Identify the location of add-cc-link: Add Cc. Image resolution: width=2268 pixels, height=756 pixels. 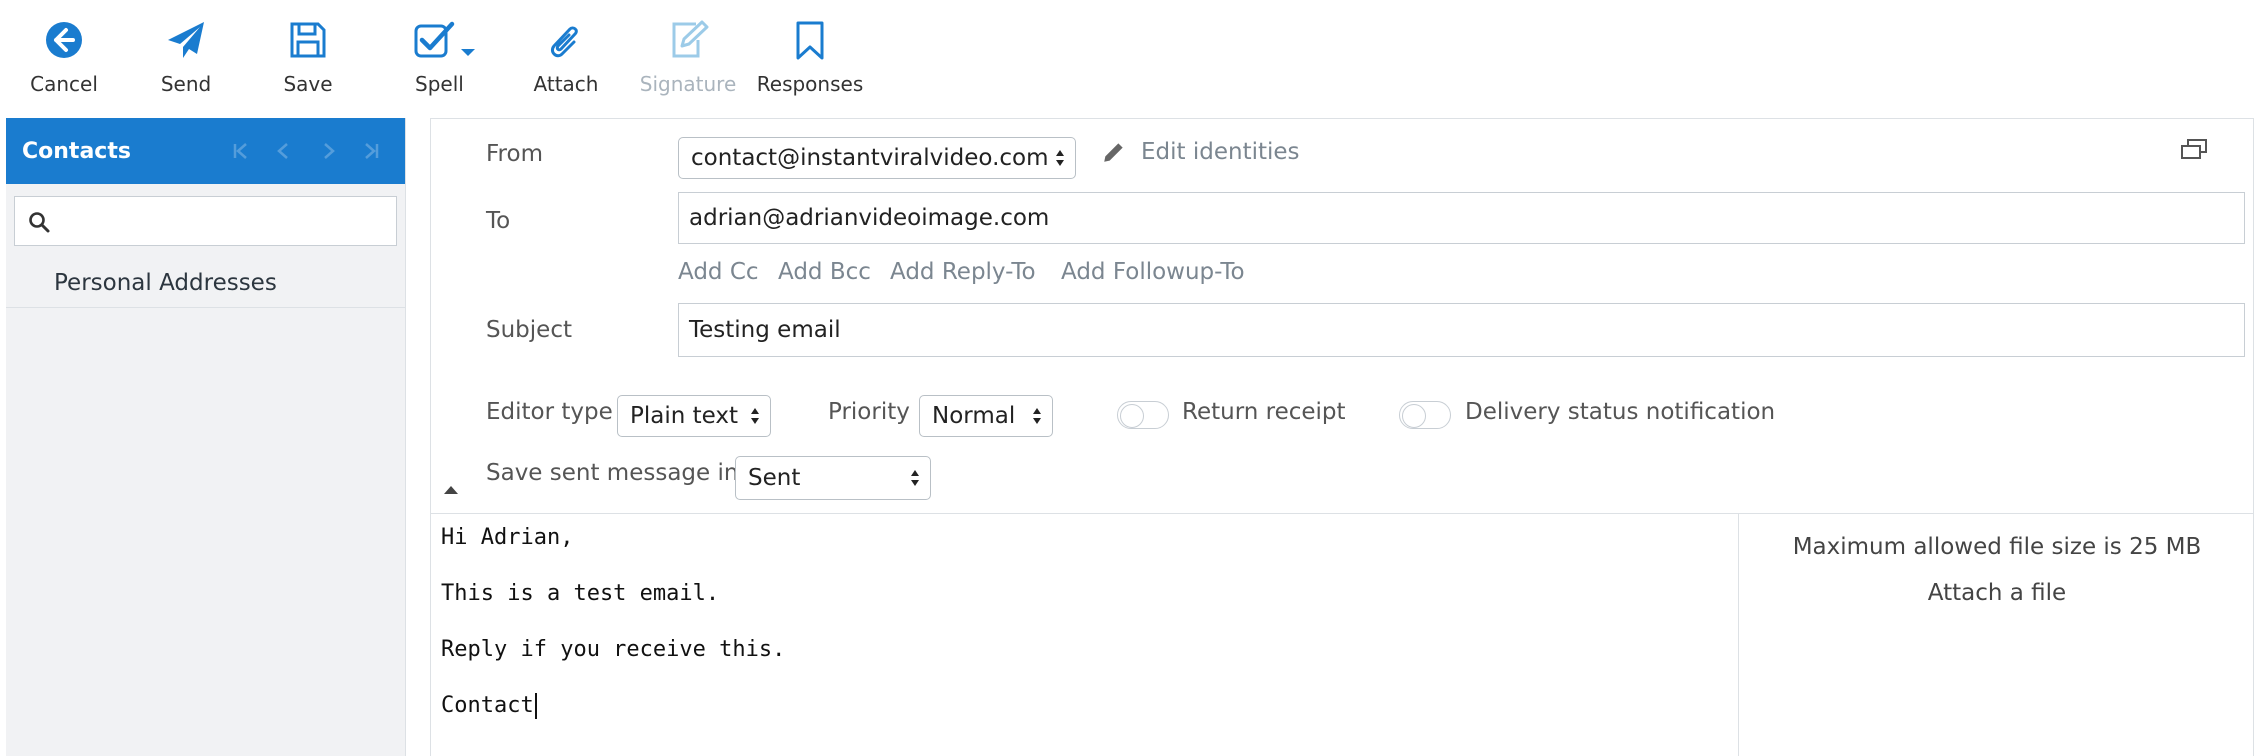
(718, 272).